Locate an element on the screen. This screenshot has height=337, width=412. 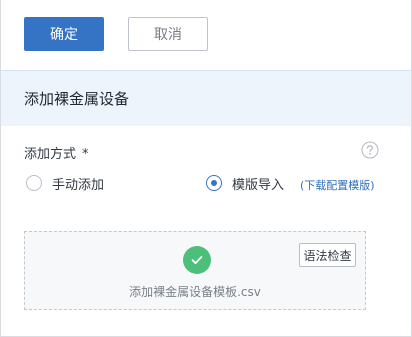
section-title: 添加裸金属设备 is located at coordinates (77, 99).